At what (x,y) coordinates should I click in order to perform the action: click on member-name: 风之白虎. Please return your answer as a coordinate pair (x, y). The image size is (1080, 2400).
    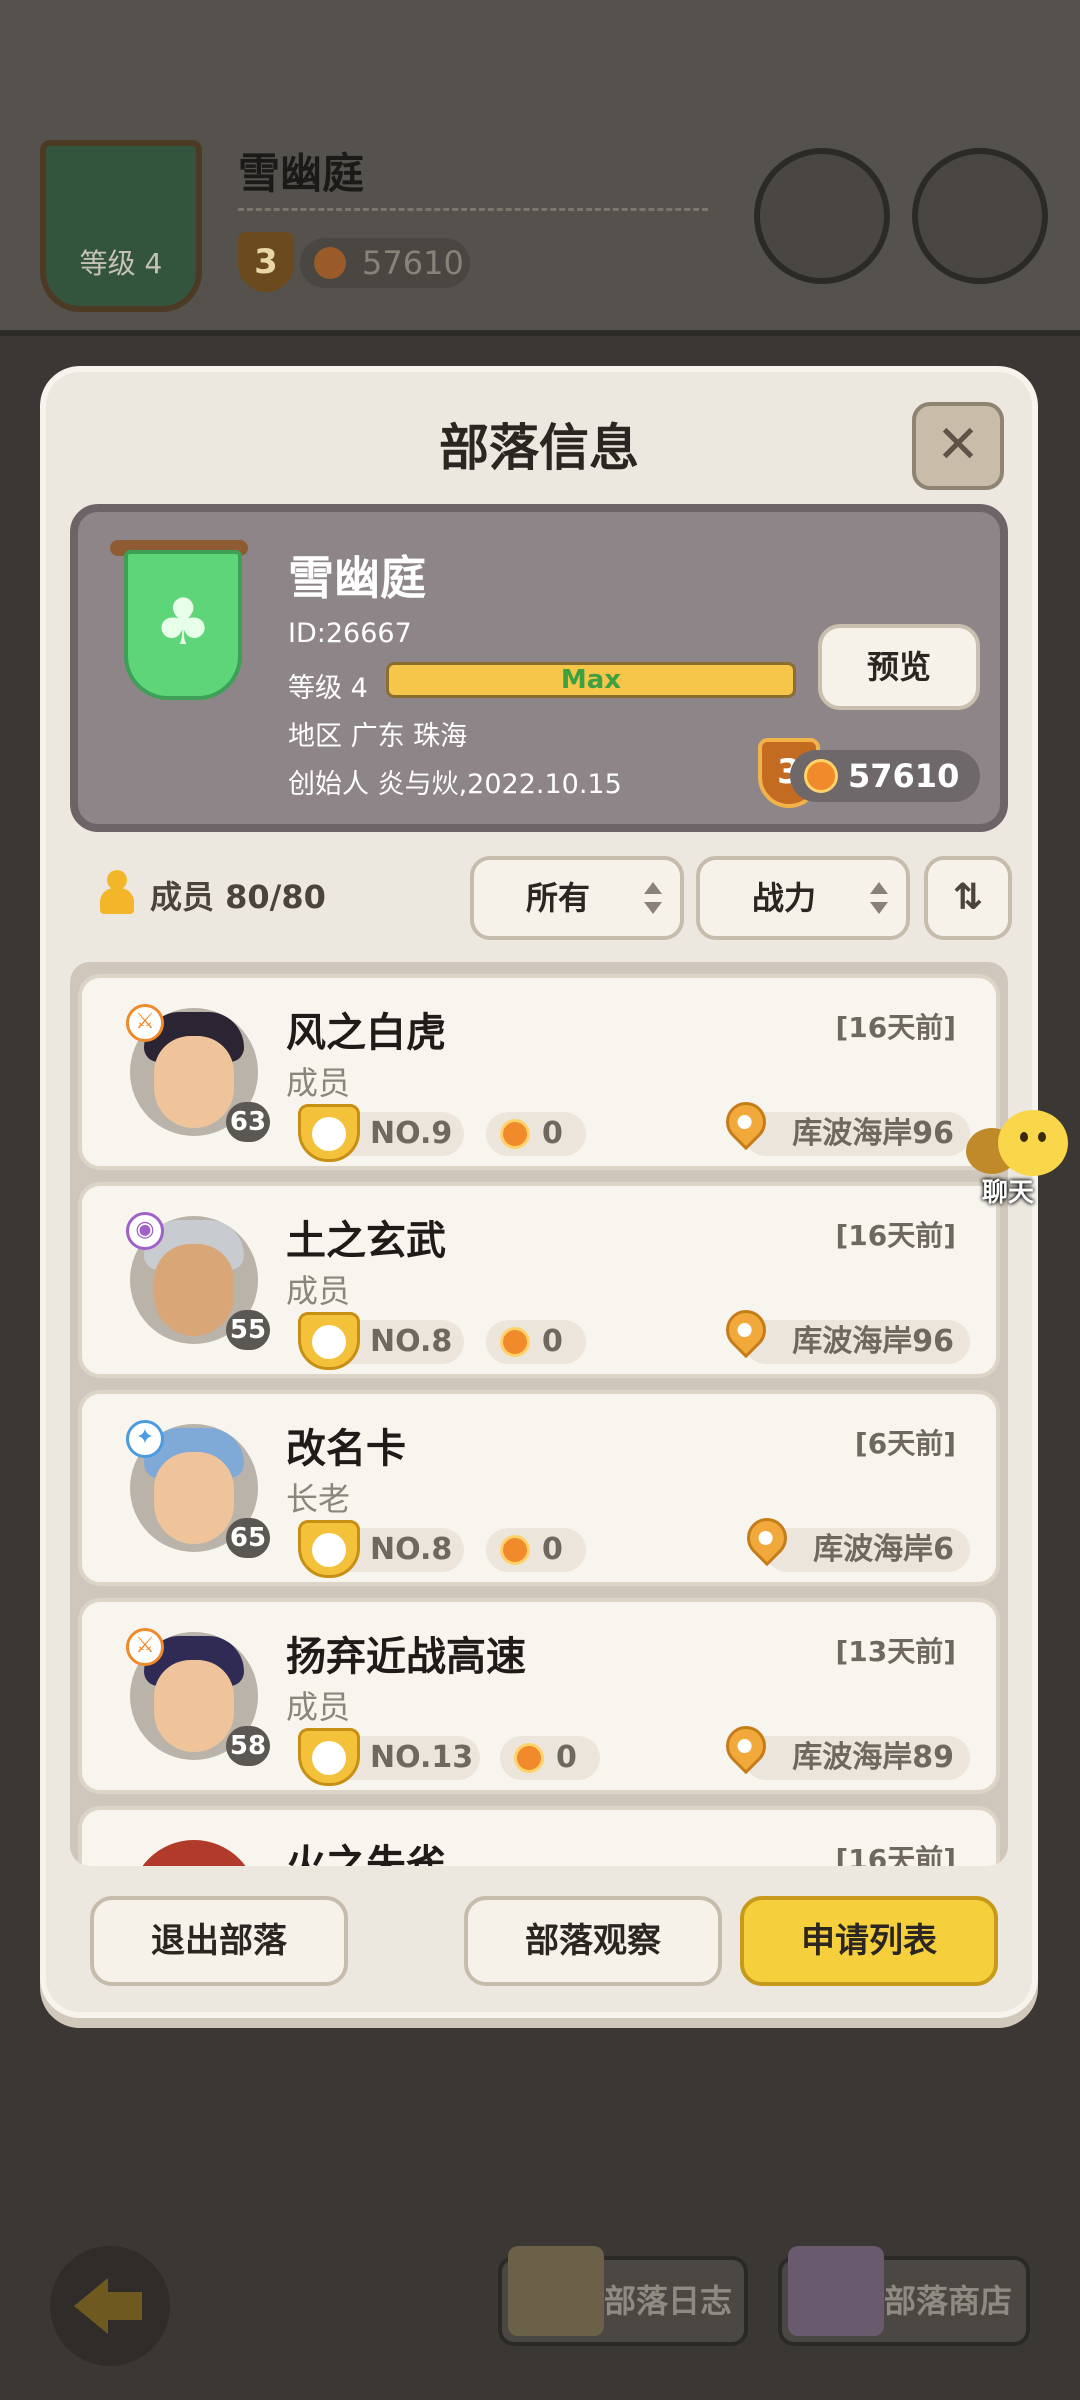
    Looking at the image, I should click on (366, 1033).